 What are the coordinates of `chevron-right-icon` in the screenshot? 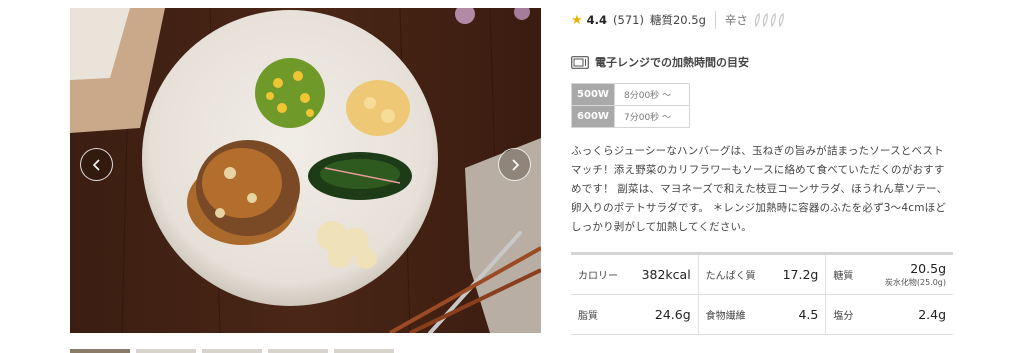 It's located at (515, 164).